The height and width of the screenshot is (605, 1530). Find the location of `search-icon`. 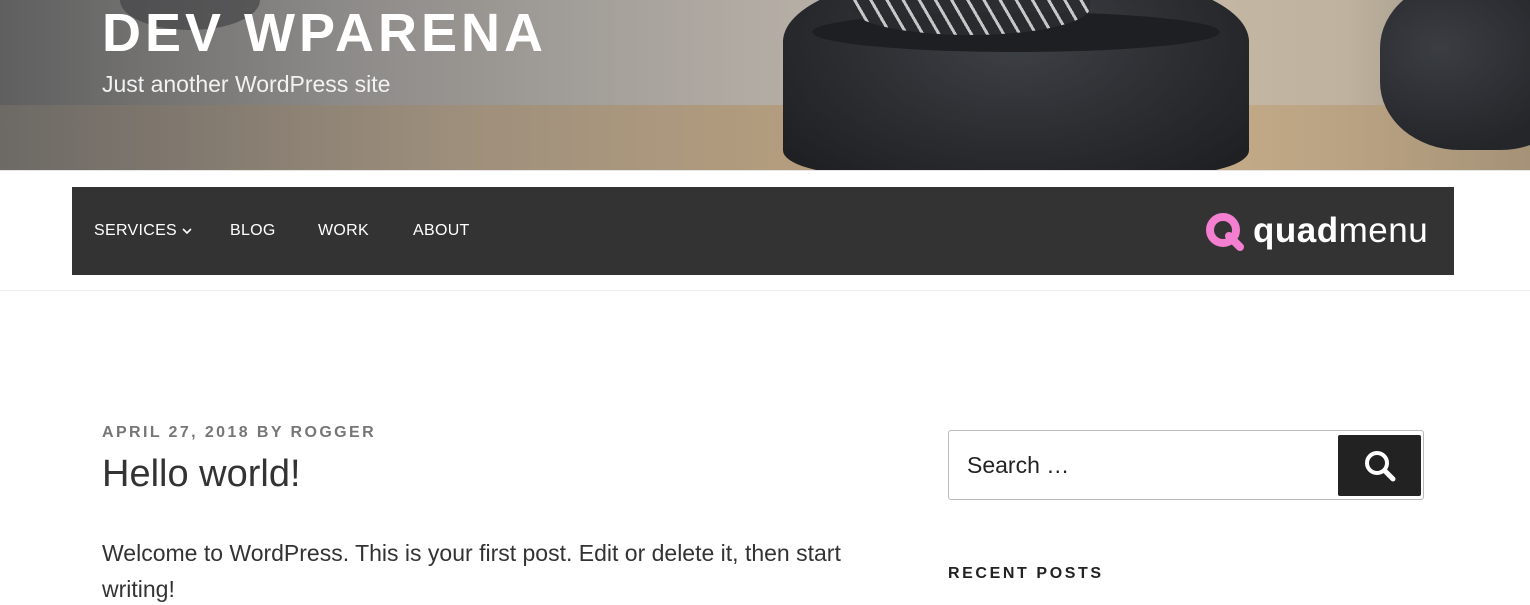

search-icon is located at coordinates (1379, 465).